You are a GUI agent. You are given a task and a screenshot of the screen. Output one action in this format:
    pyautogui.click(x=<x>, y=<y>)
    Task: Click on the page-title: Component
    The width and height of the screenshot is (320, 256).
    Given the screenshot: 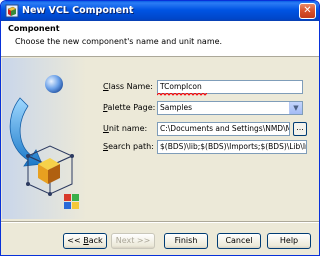 What is the action you would take?
    pyautogui.click(x=34, y=28)
    